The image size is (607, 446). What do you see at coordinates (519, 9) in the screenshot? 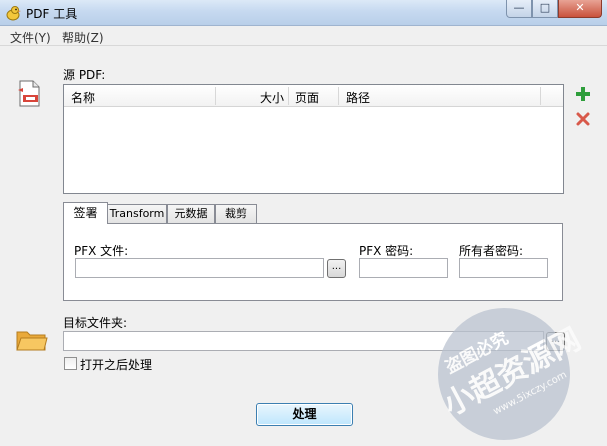
I see `minimize-button: —` at bounding box center [519, 9].